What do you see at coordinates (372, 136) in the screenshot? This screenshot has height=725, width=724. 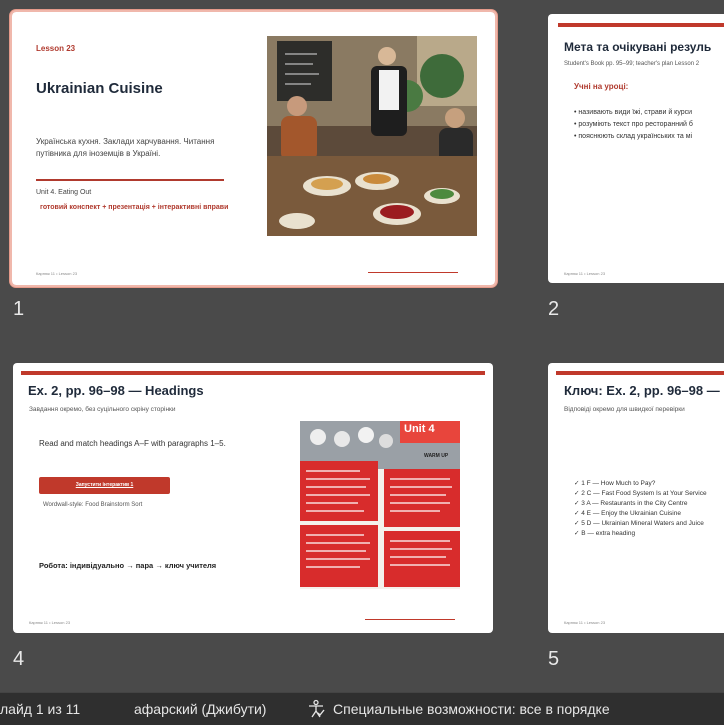 I see `restaurant-photo` at bounding box center [372, 136].